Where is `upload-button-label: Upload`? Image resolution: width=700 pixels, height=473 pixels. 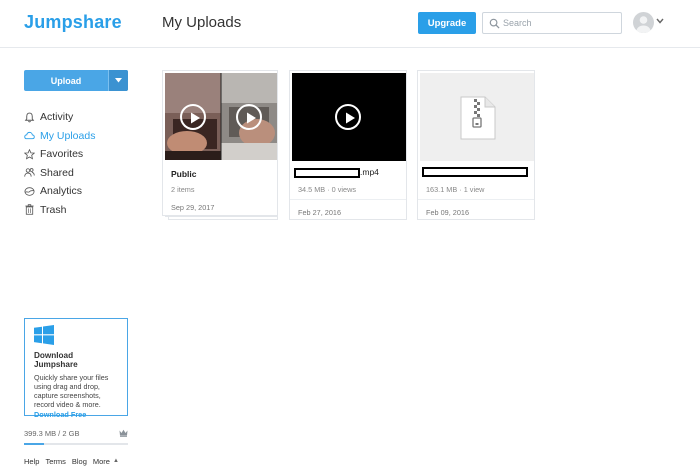
upload-button-label: Upload is located at coordinates (66, 80).